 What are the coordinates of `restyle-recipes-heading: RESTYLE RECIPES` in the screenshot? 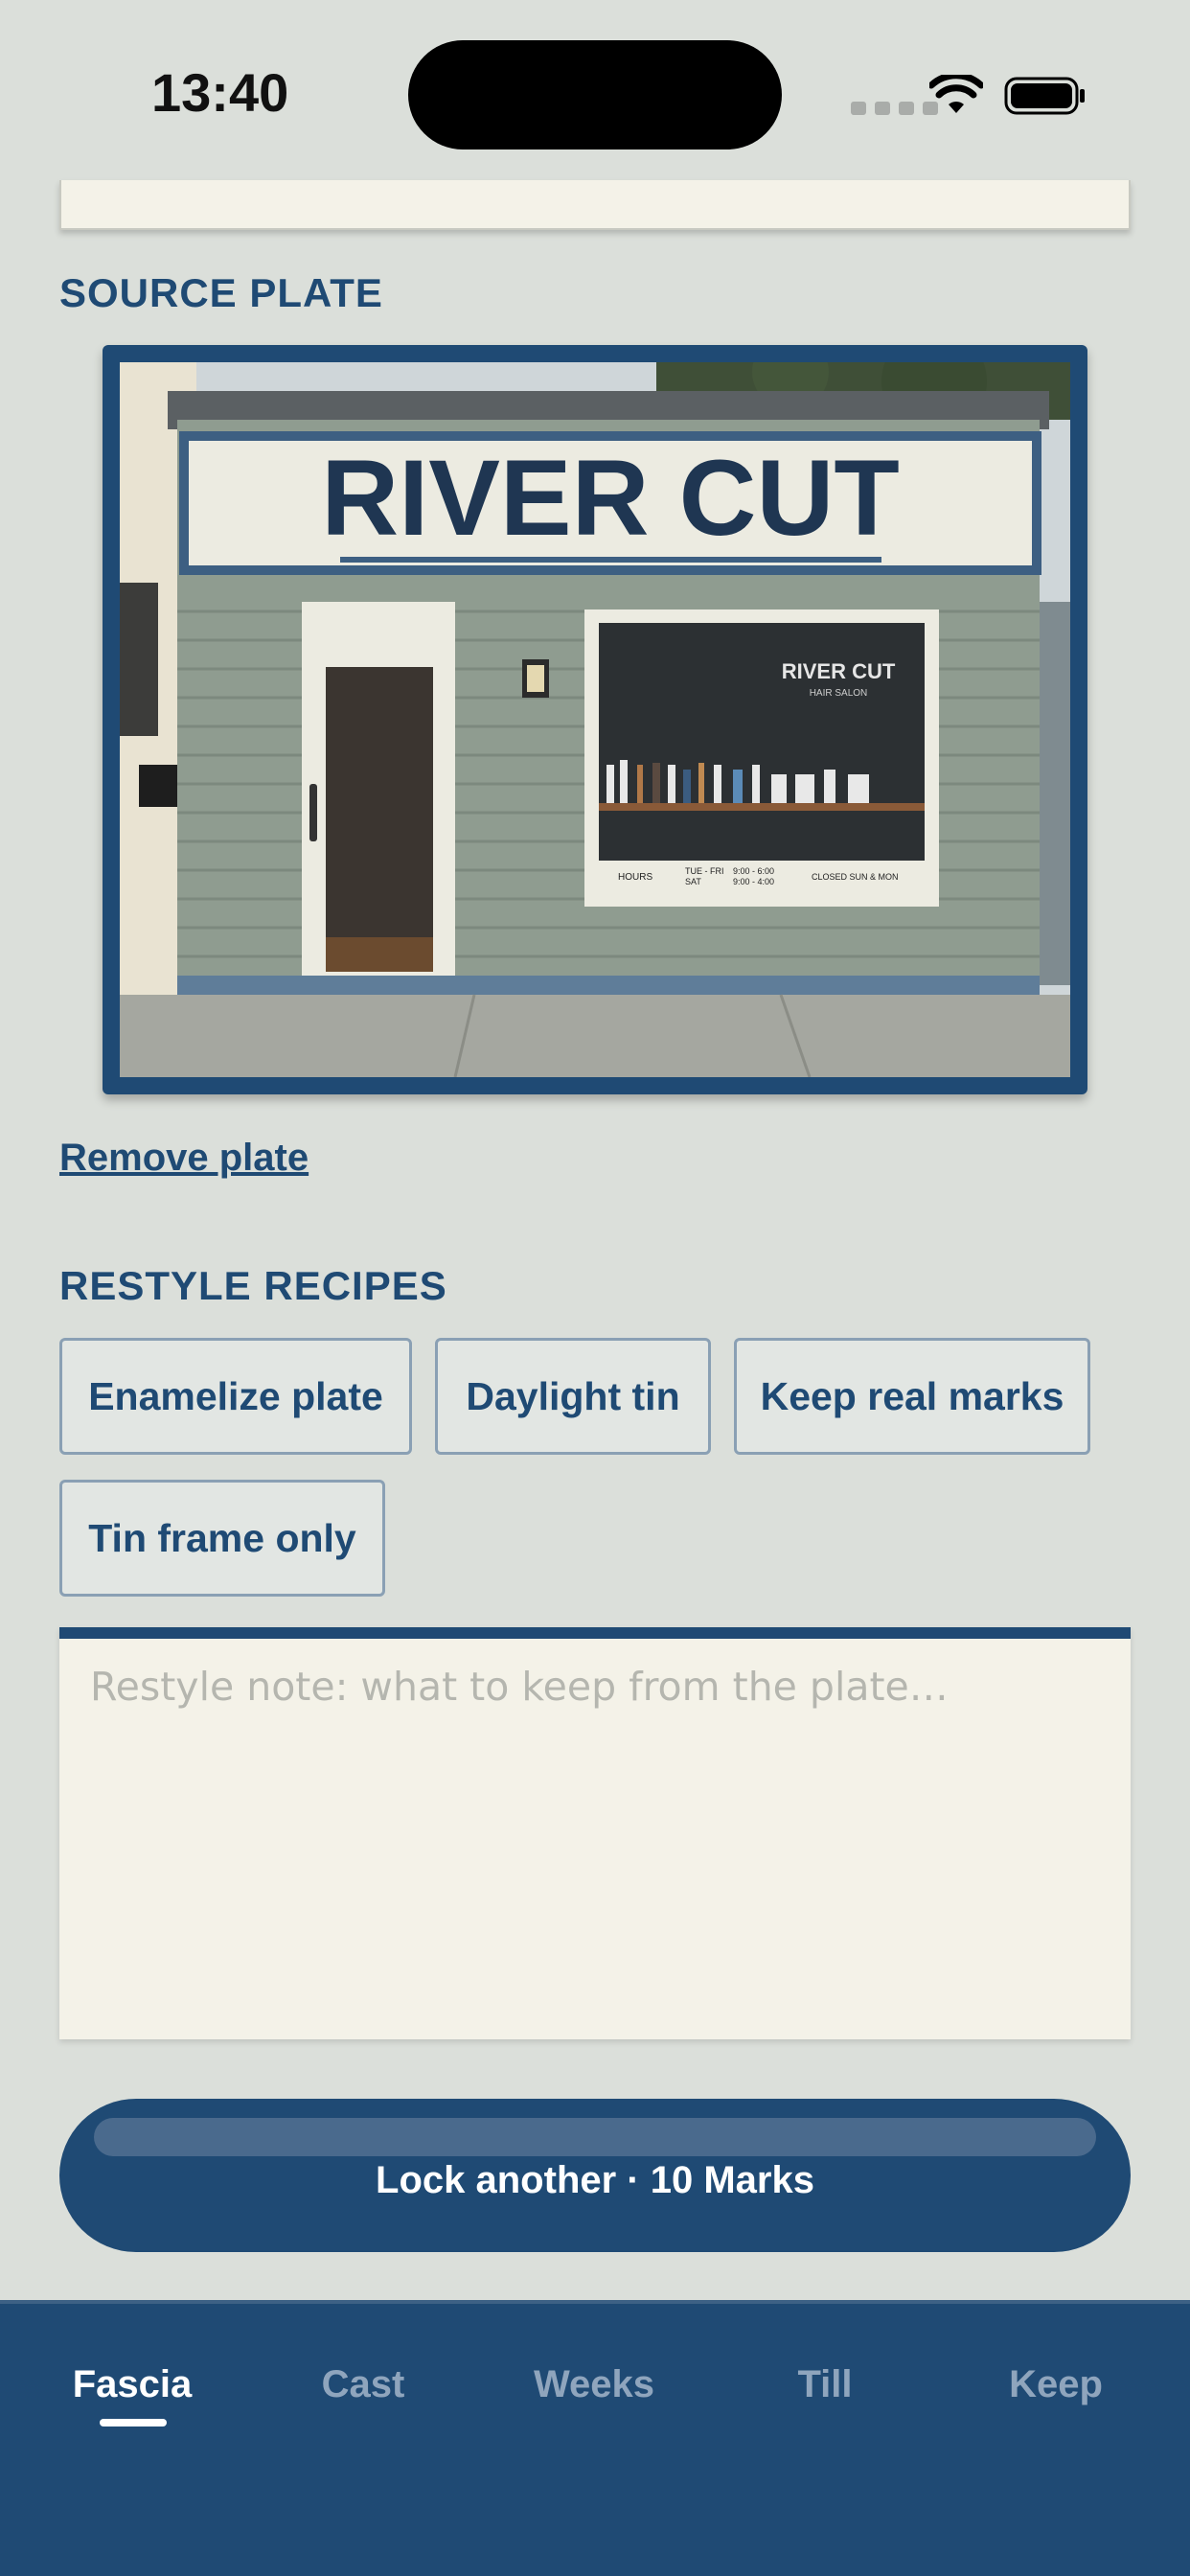 It's located at (253, 1285).